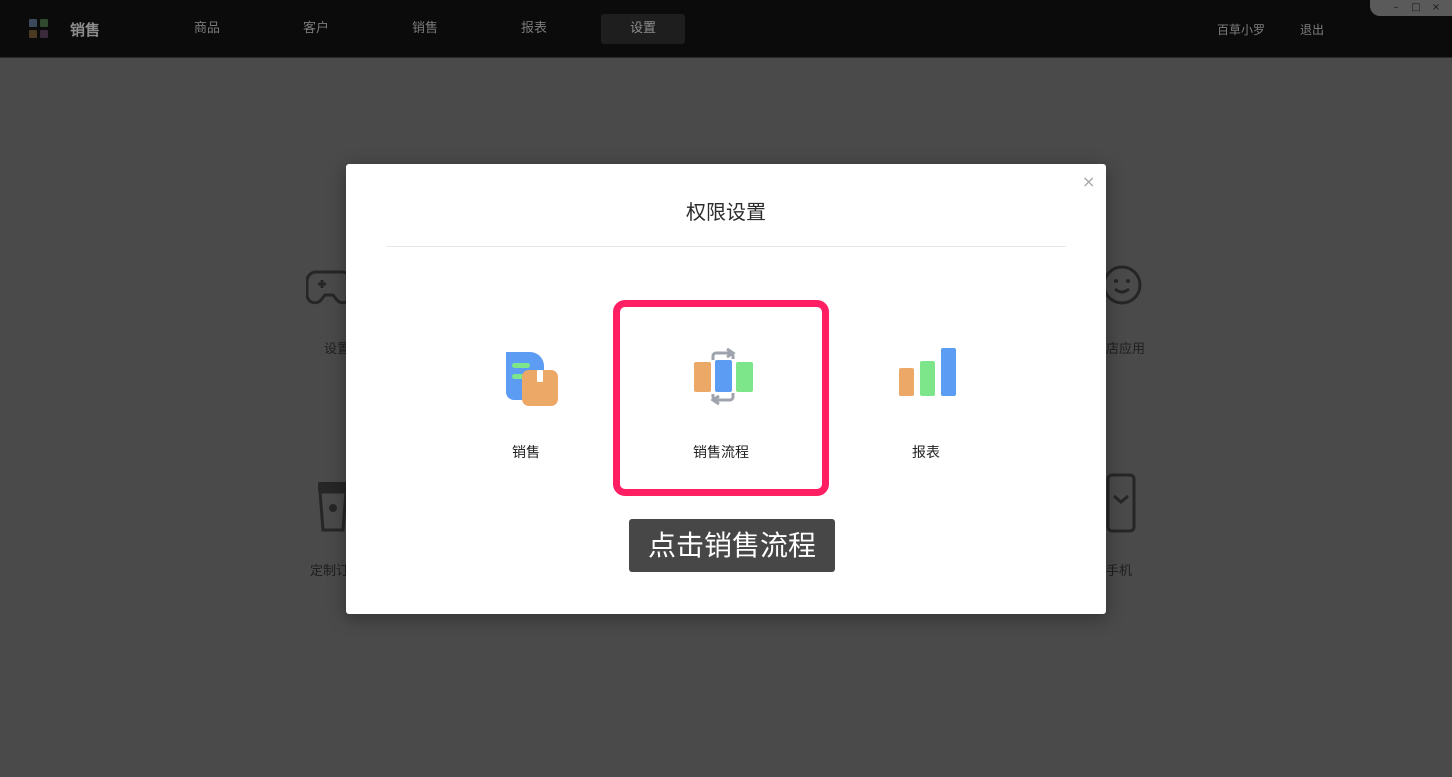 Image resolution: width=1452 pixels, height=777 pixels. Describe the element at coordinates (926, 453) in the screenshot. I see `option-reports-label: 报表` at that location.